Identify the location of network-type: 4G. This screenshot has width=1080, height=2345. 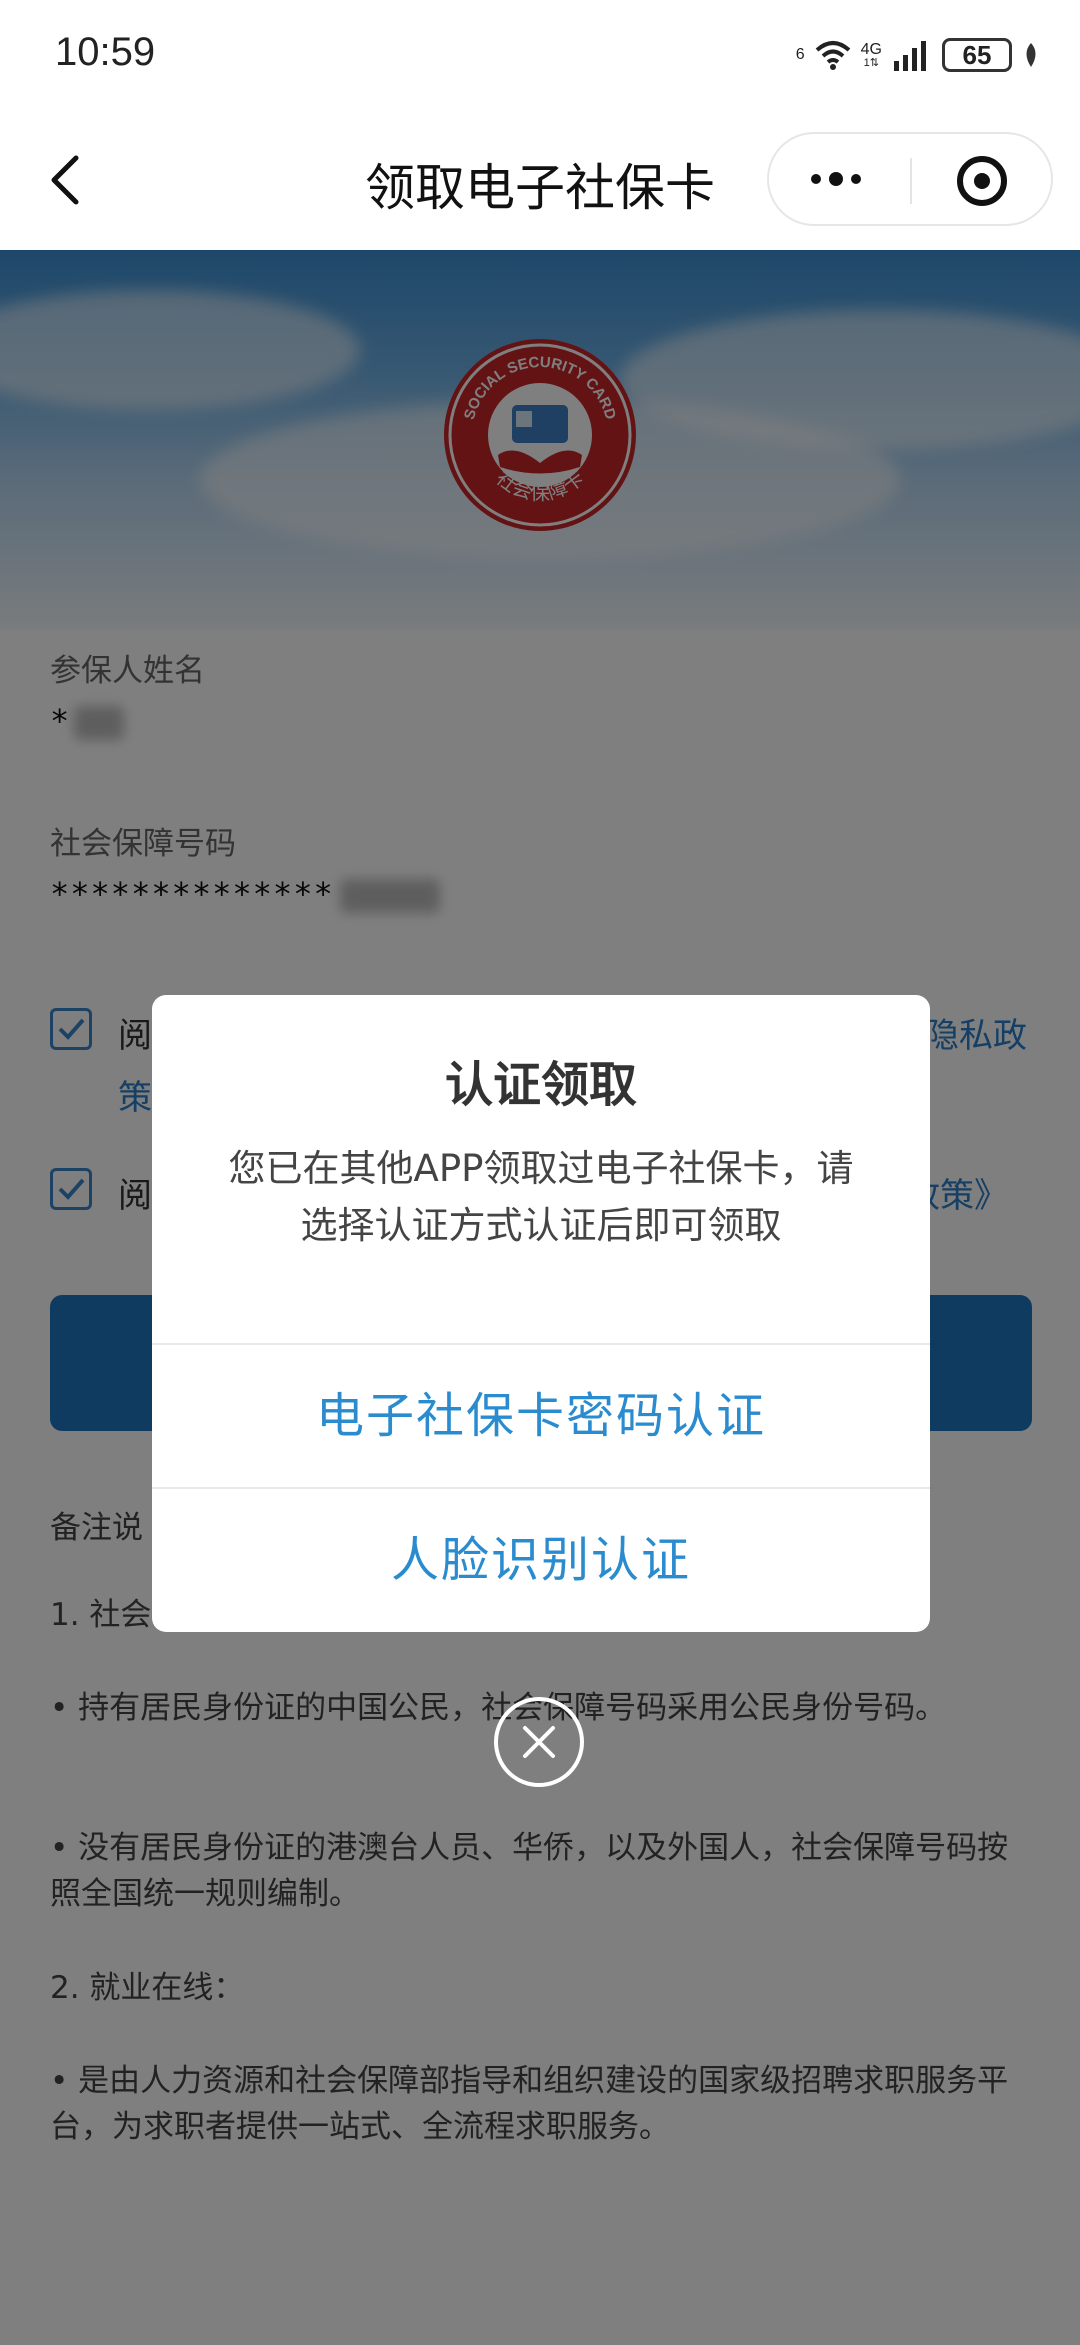
(871, 49).